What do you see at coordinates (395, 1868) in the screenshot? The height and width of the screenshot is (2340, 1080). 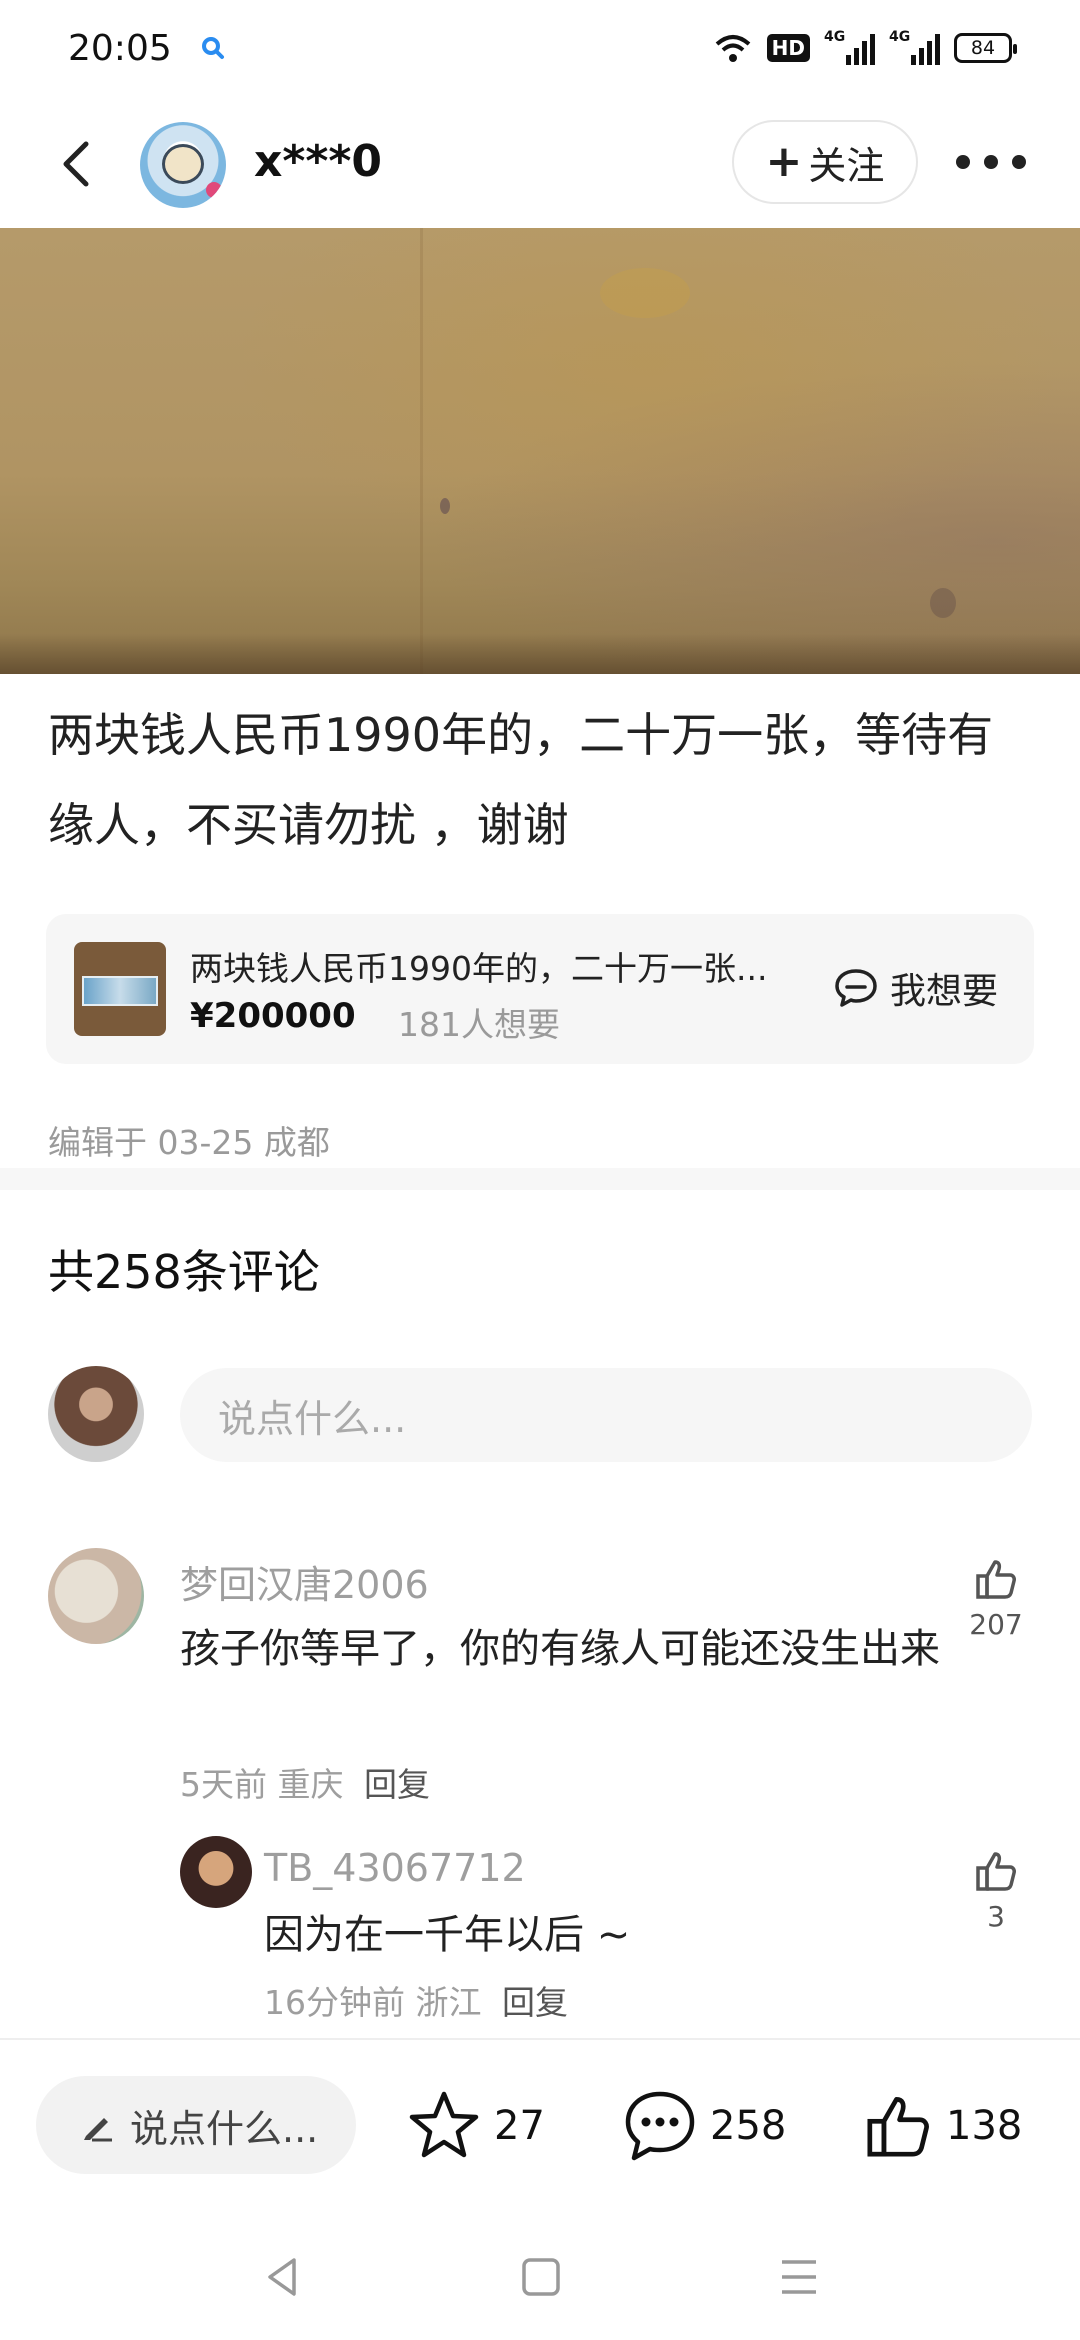 I see `commenter-name: TB_43067712` at bounding box center [395, 1868].